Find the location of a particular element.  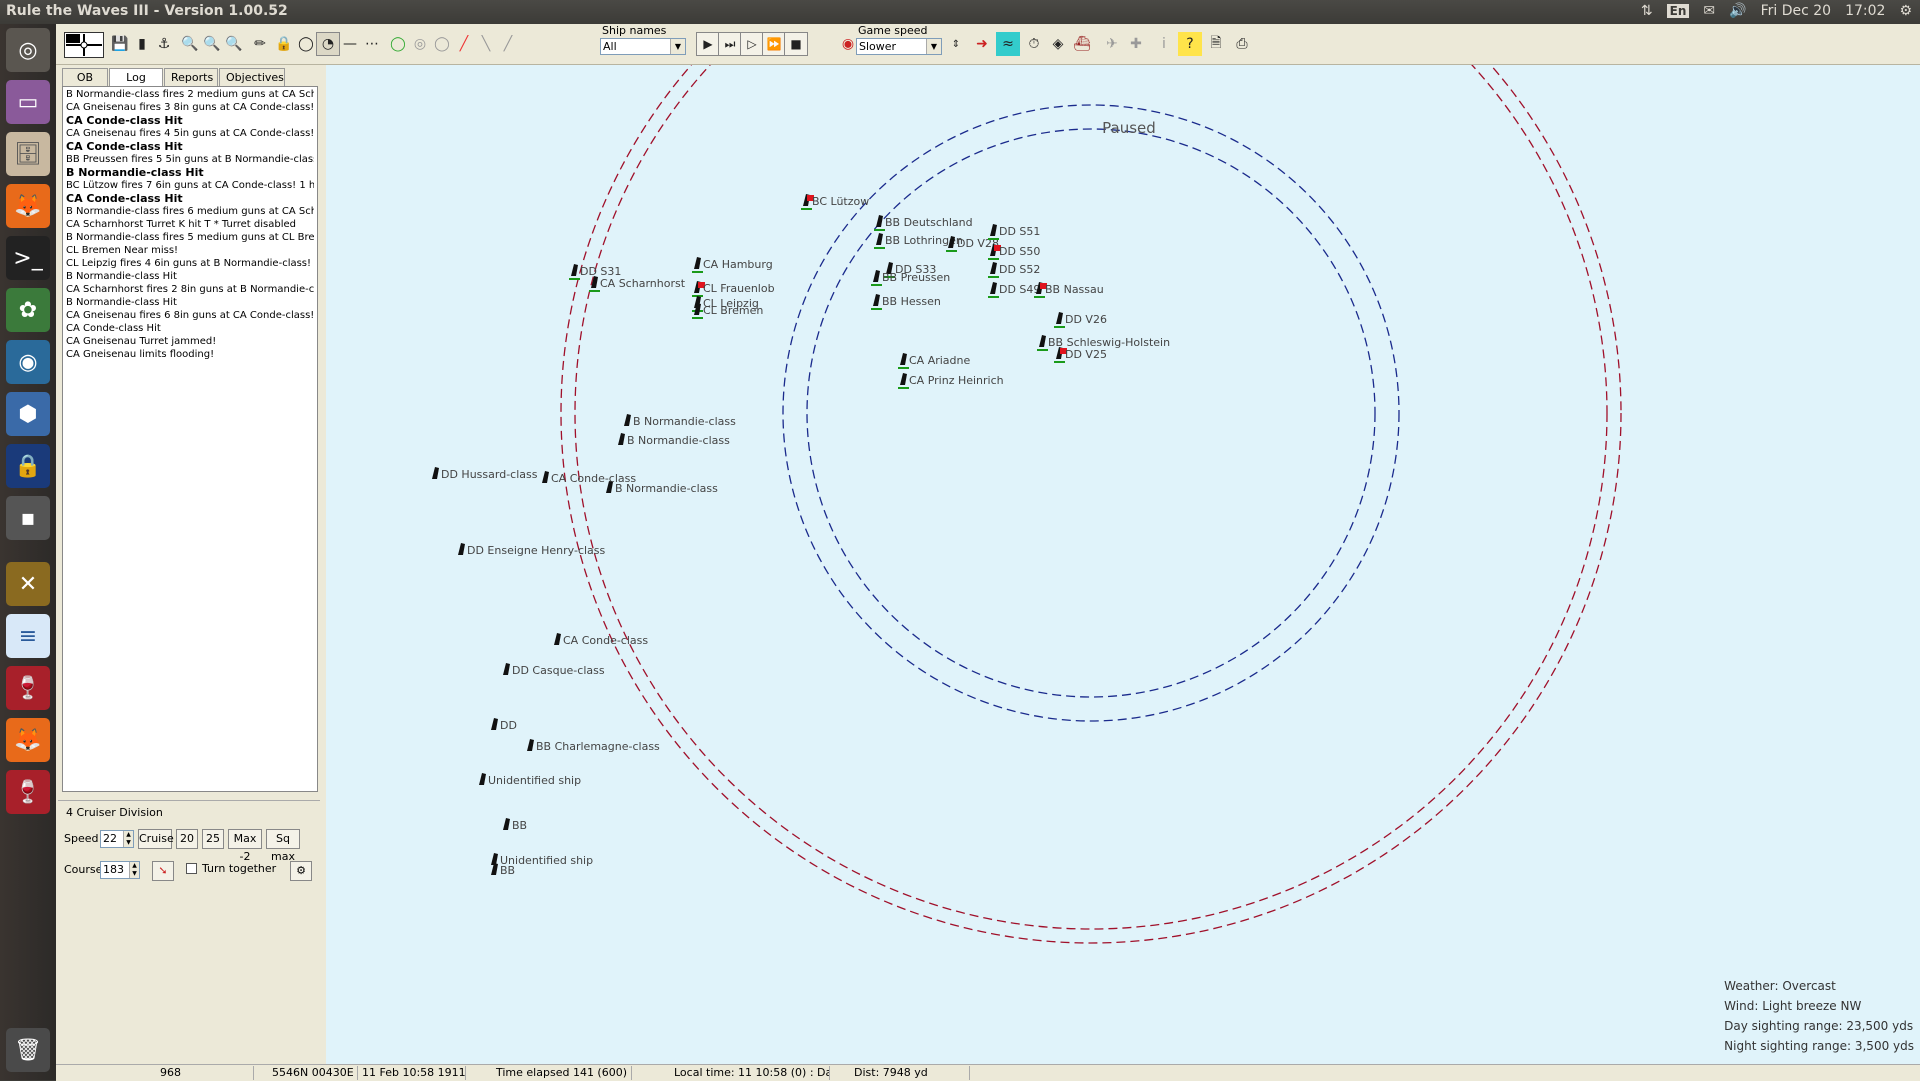

exit-door-icon: ▮ is located at coordinates (142, 44).